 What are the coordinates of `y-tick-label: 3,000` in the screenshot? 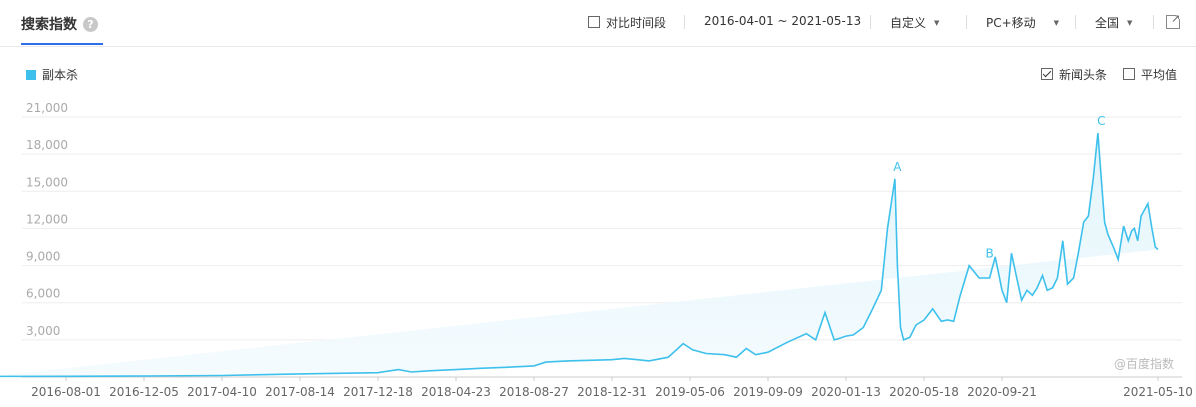 It's located at (43, 331).